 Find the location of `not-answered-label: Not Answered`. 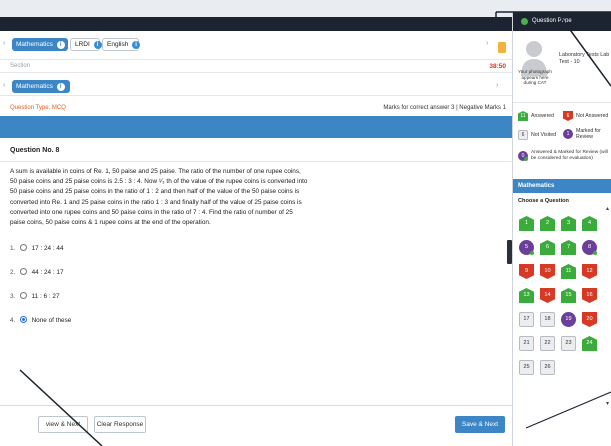

not-answered-label: Not Answered is located at coordinates (592, 116).